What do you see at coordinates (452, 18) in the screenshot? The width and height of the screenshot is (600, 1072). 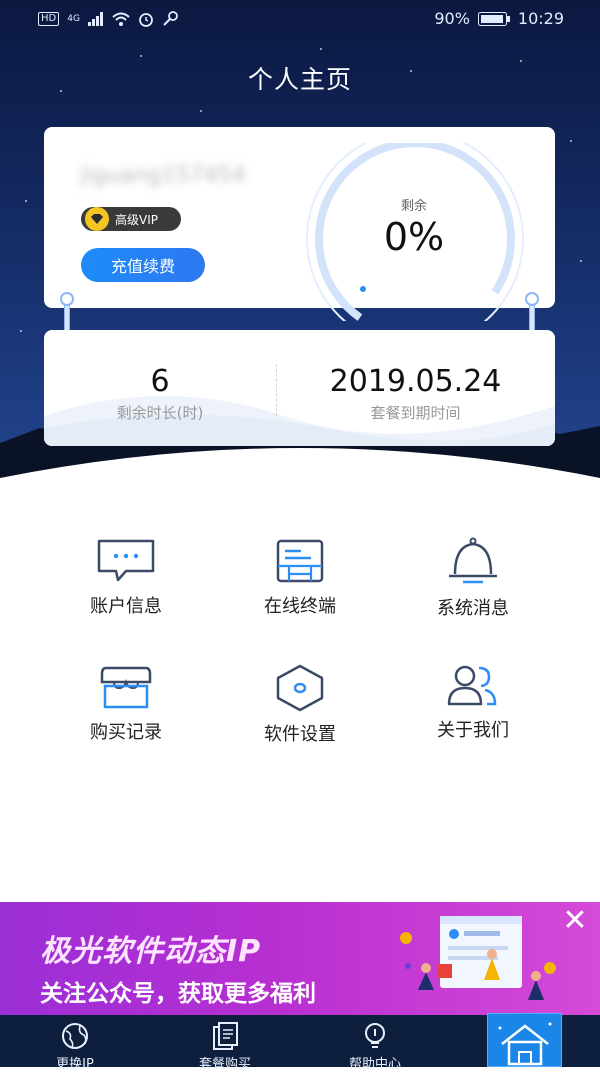 I see `battery-percent: 90%` at bounding box center [452, 18].